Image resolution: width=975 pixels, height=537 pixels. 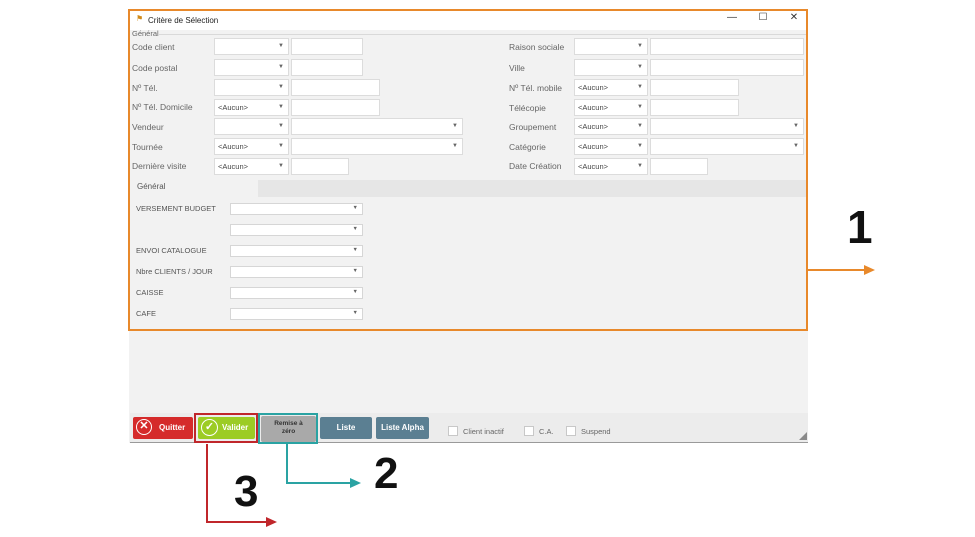 What do you see at coordinates (271, 522) in the screenshot?
I see `arrow-3-head` at bounding box center [271, 522].